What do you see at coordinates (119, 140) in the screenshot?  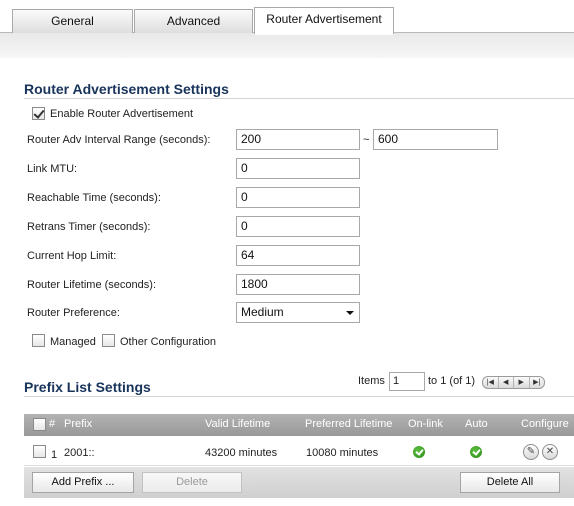 I see `interval-label: Router Adv Interval Range (seconds):` at bounding box center [119, 140].